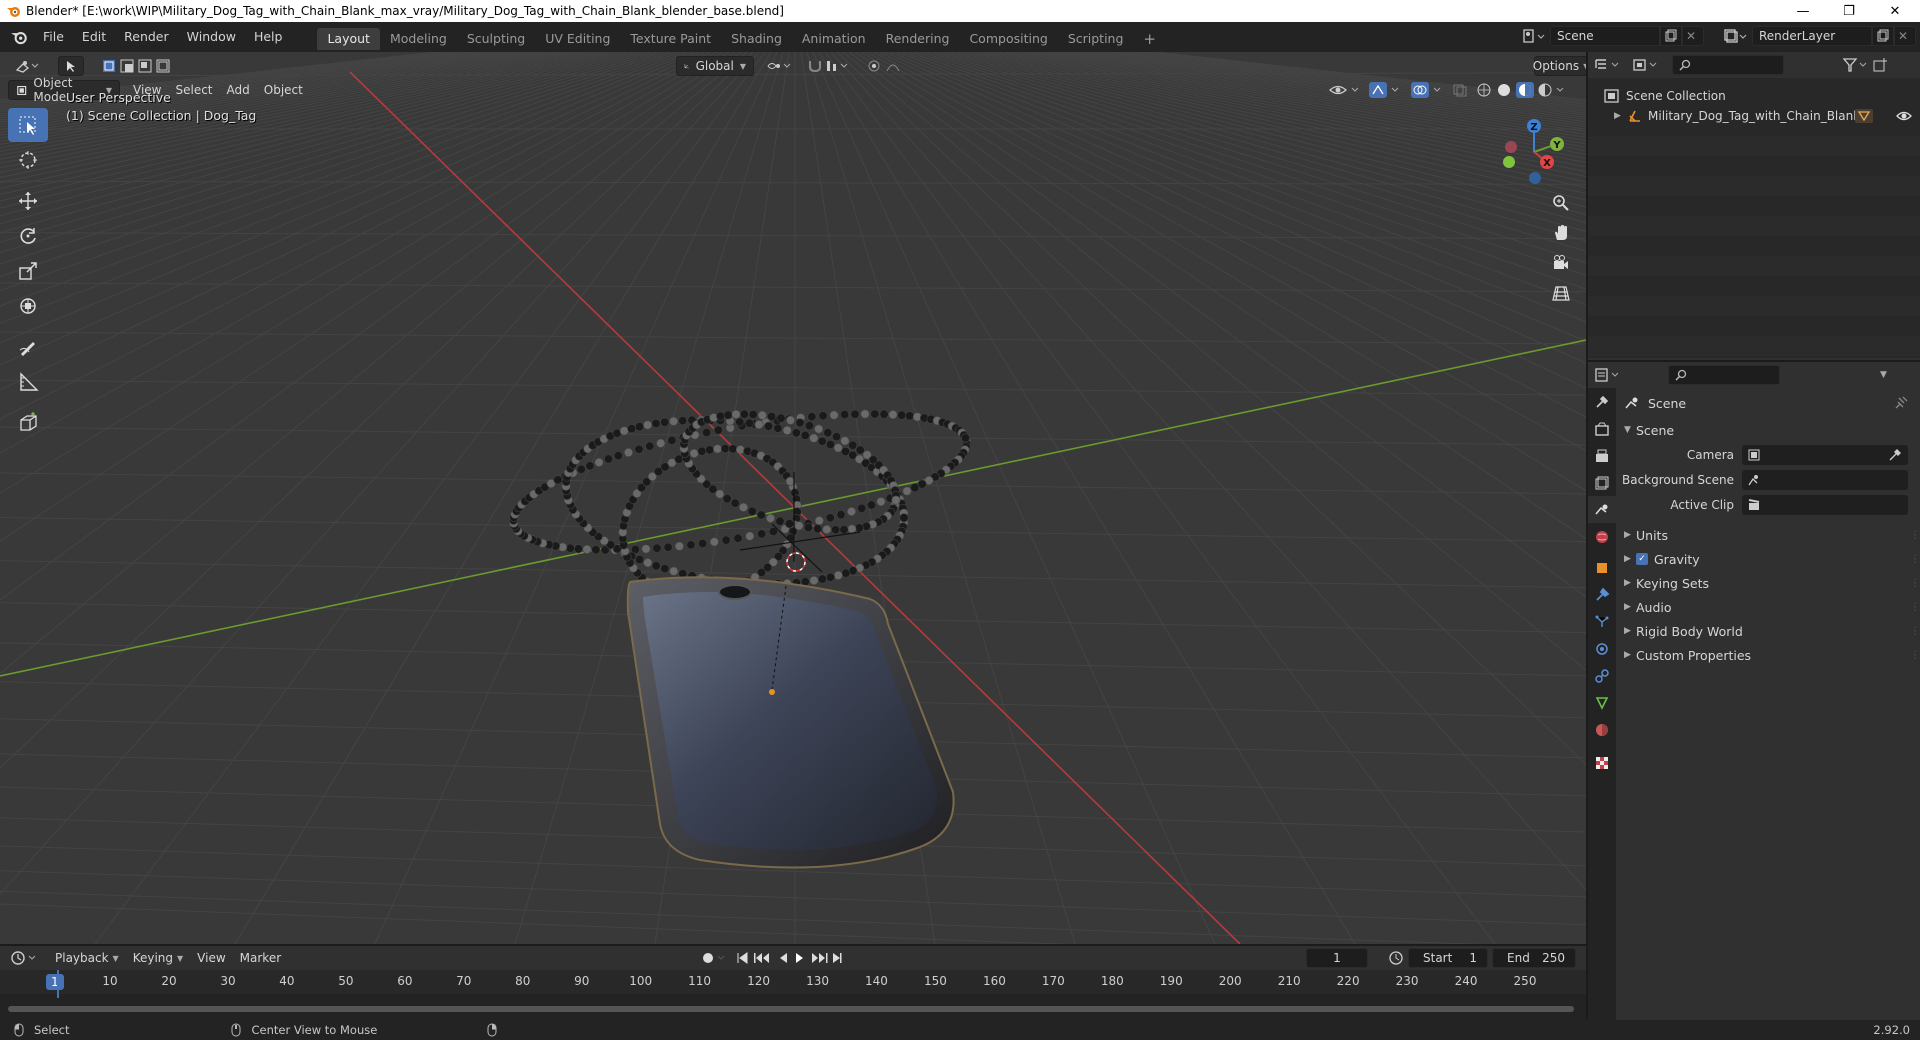 The image size is (1920, 1040). Describe the element at coordinates (1534, 958) in the screenshot. I see `end-frame-field: End 250` at that location.